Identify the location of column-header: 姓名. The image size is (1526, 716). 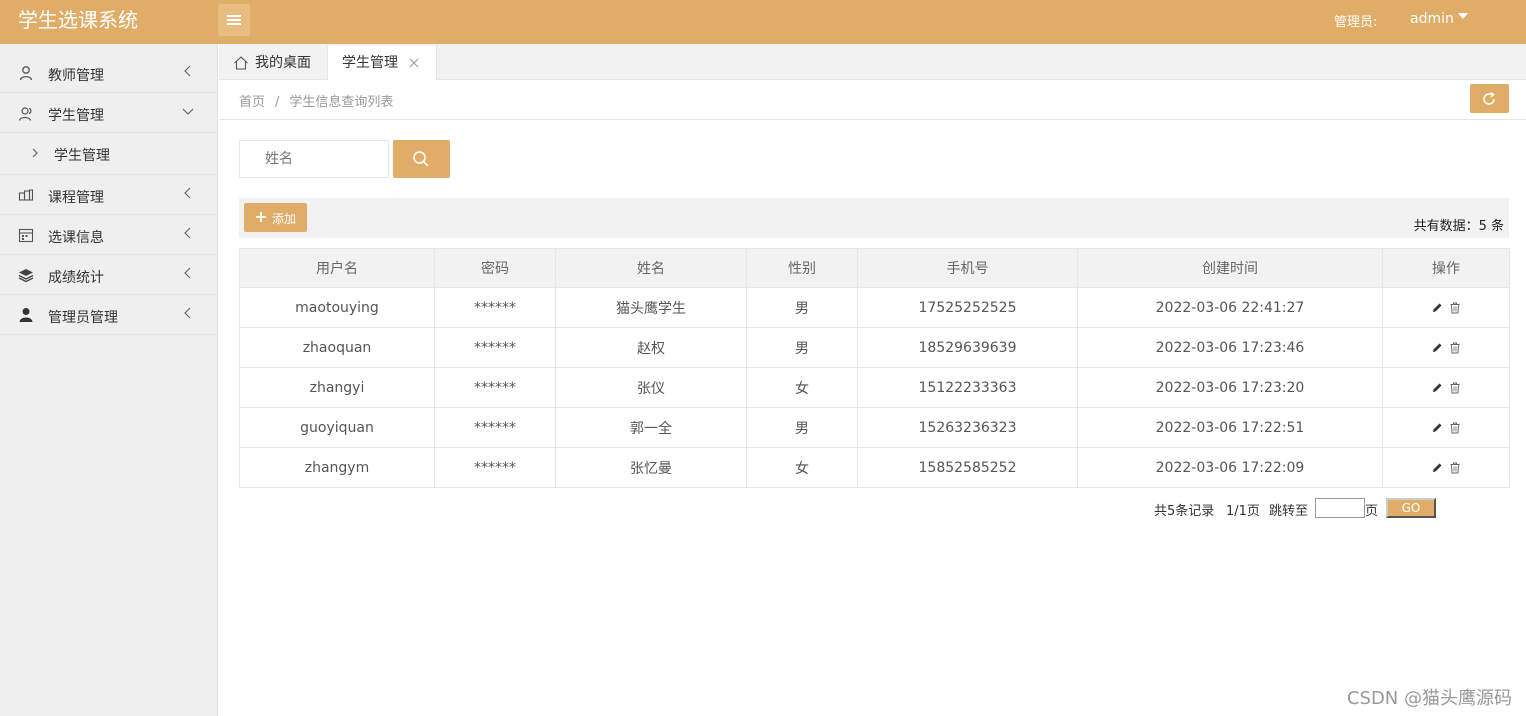
(651, 268).